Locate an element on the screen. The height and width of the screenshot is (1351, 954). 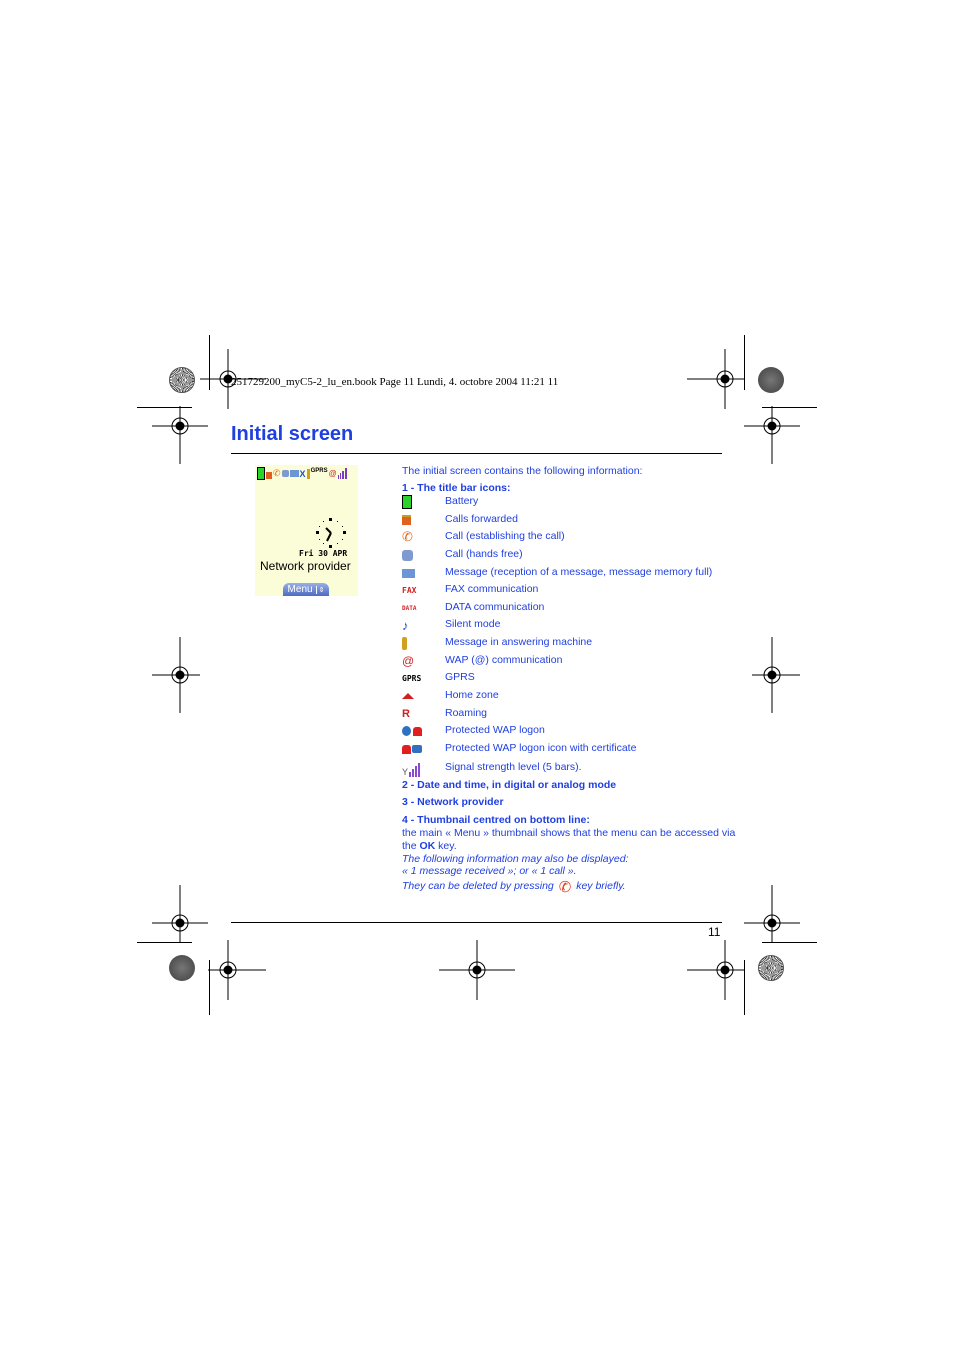
section-3-heading: 3 - Network provider is located at coordinates (453, 802).